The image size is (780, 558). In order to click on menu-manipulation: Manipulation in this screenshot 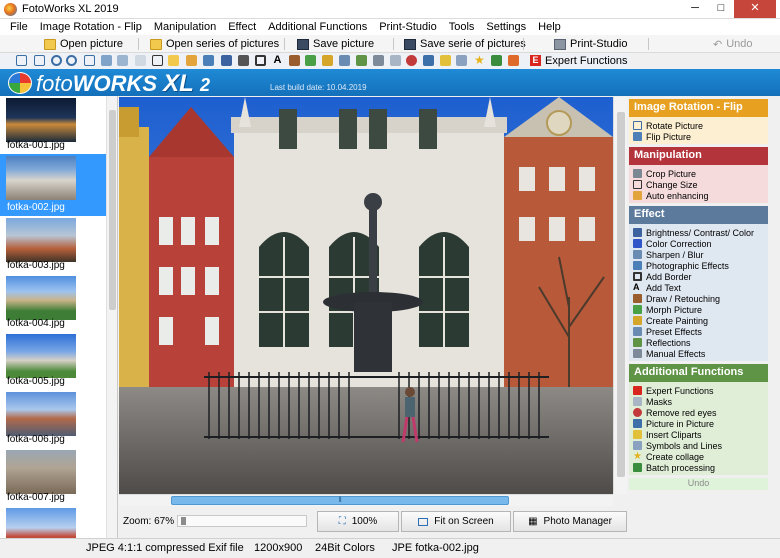, I will do `click(185, 27)`.